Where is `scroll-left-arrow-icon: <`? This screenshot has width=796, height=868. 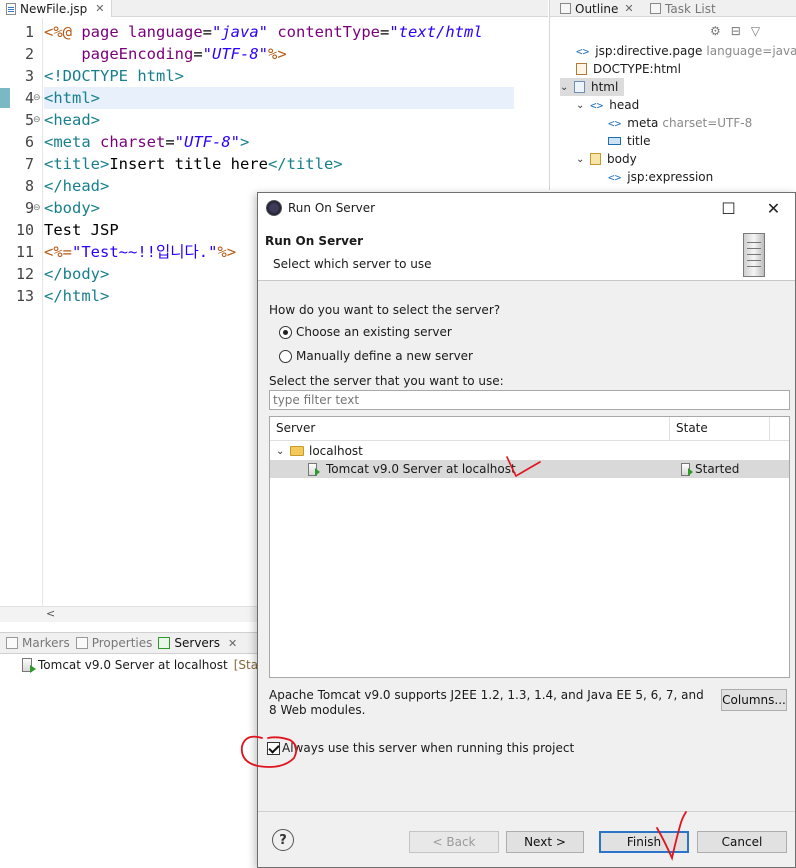 scroll-left-arrow-icon: < is located at coordinates (50, 613).